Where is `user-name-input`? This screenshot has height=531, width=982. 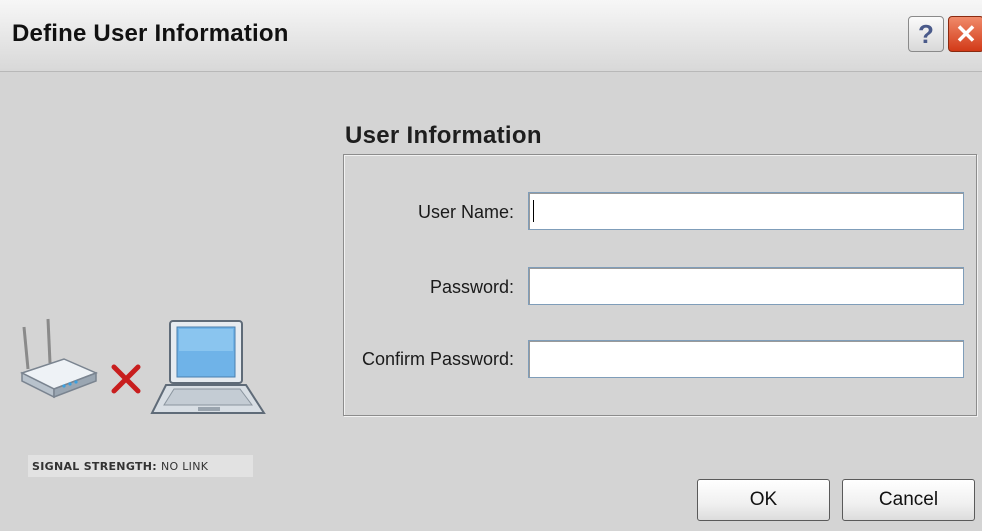 user-name-input is located at coordinates (746, 211).